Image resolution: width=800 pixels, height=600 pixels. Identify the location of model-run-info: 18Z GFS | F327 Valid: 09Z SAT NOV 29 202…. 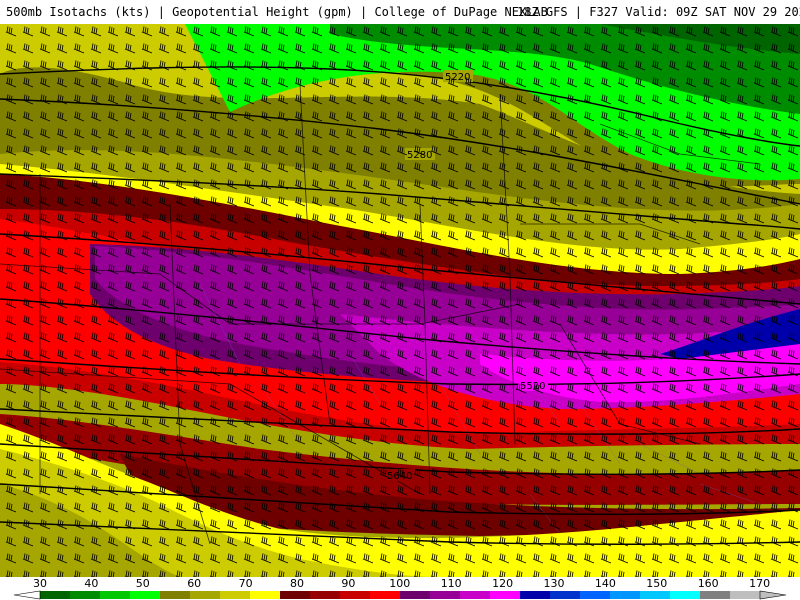
(658, 12).